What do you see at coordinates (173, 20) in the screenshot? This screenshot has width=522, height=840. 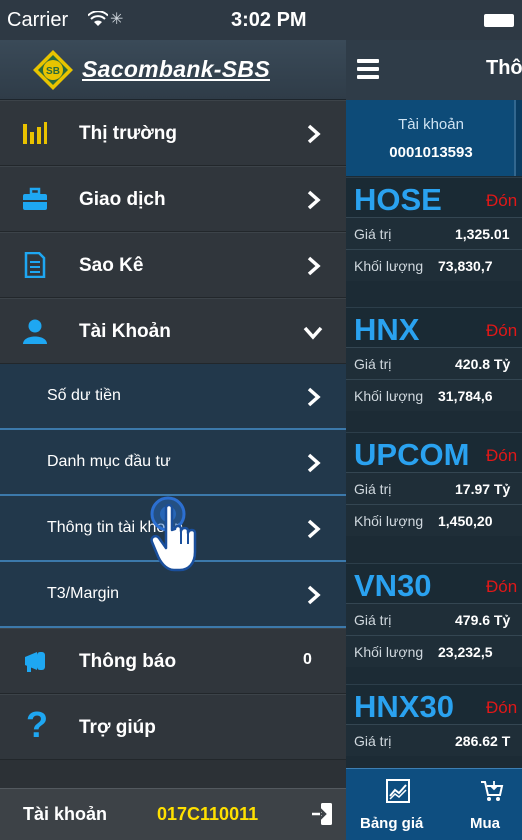 I see `status-bar: Carrier ✳ 3:02 PM` at bounding box center [173, 20].